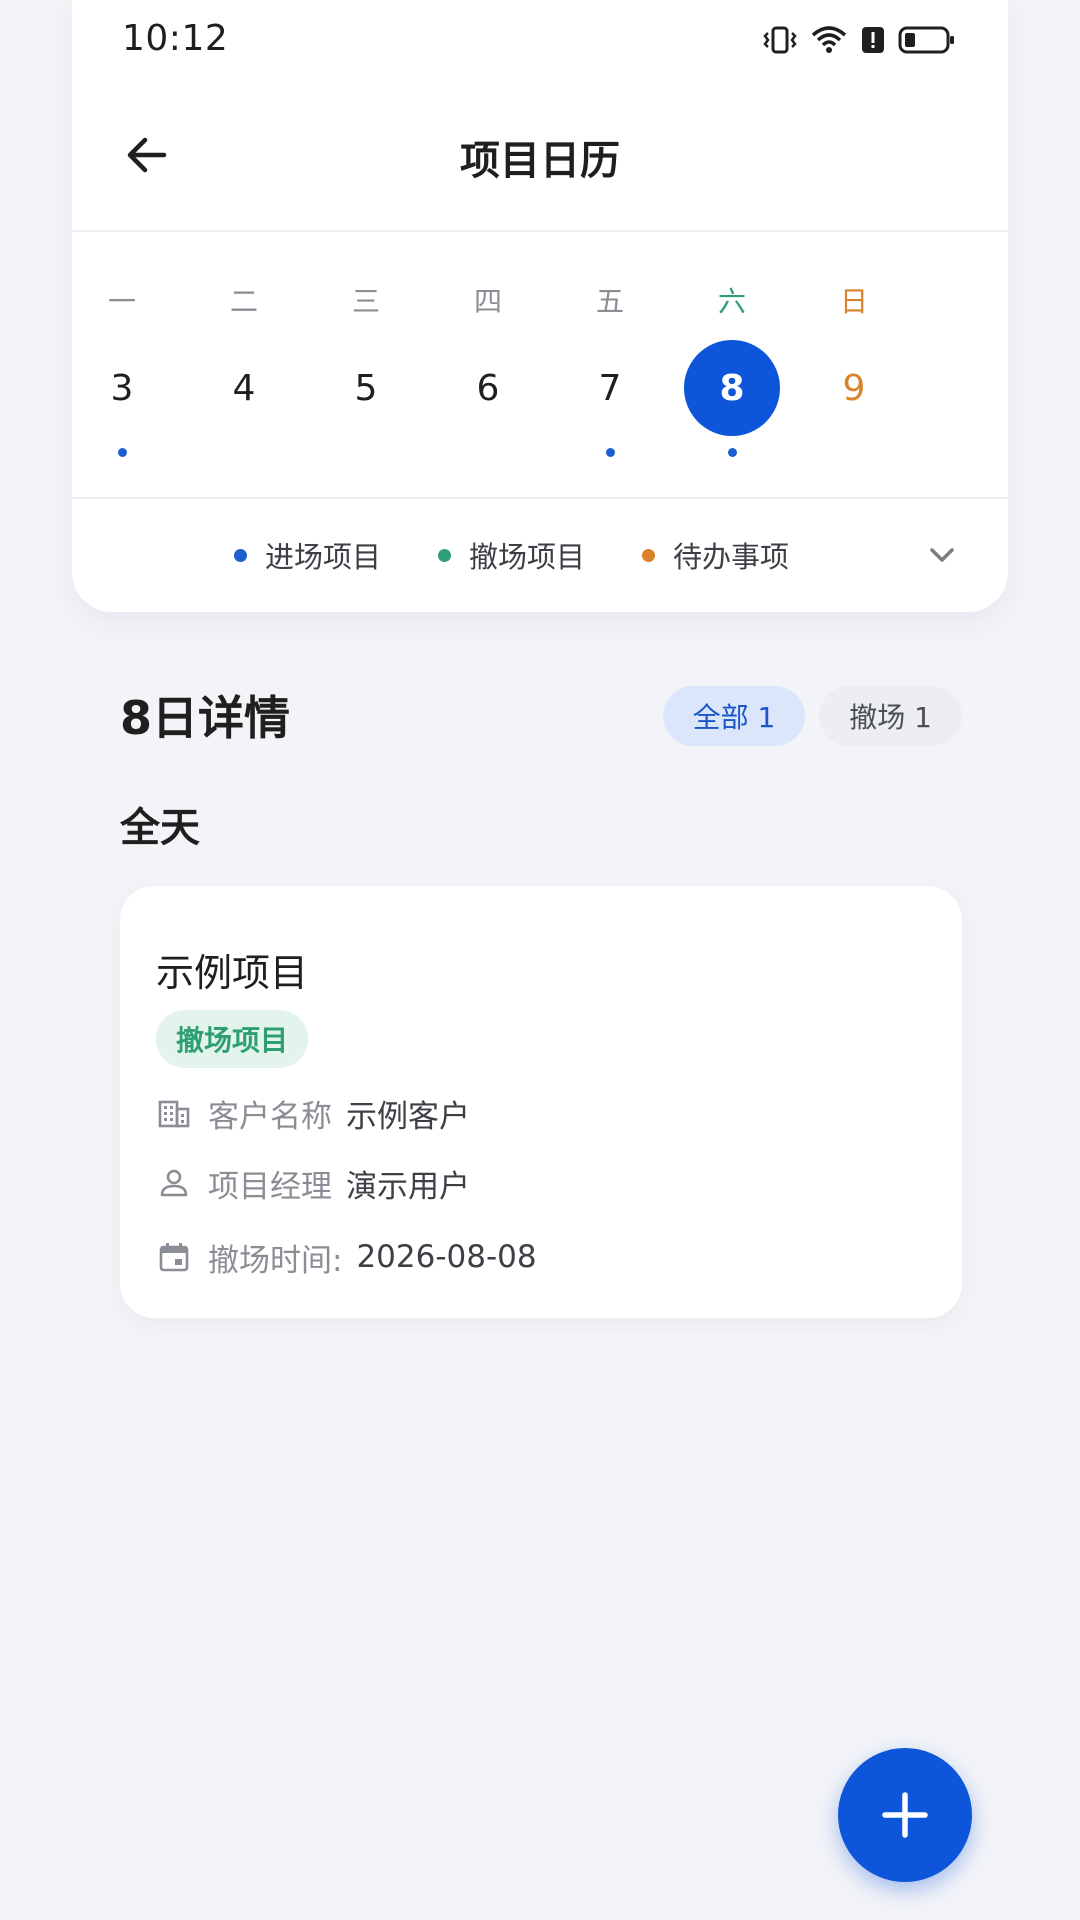 The width and height of the screenshot is (1080, 1920). What do you see at coordinates (812, 716) in the screenshot?
I see `filter-group: 全部 1 撤场 1` at bounding box center [812, 716].